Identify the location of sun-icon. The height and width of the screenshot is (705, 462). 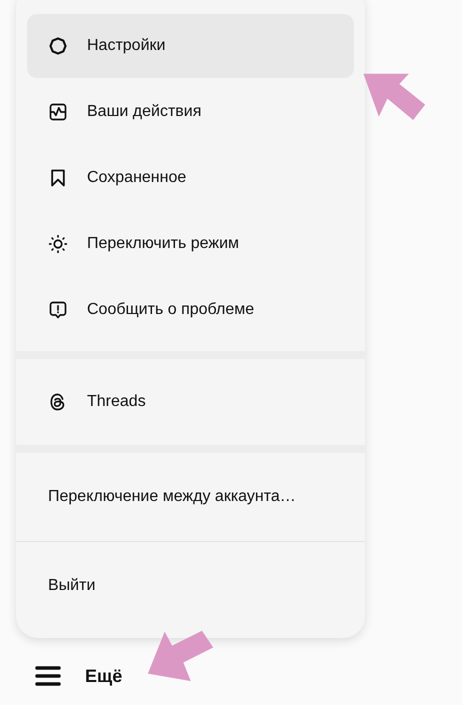
(58, 244).